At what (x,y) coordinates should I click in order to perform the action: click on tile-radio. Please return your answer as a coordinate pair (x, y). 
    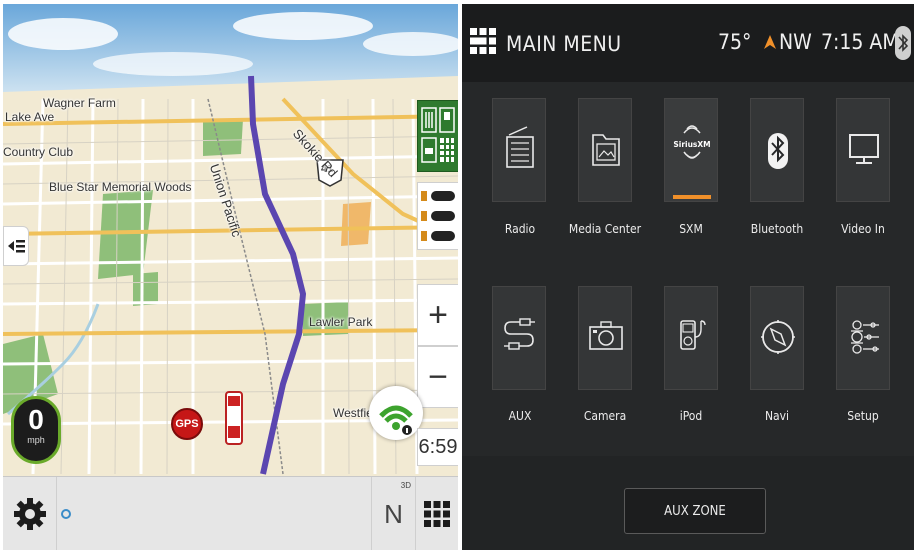
    Looking at the image, I should click on (519, 150).